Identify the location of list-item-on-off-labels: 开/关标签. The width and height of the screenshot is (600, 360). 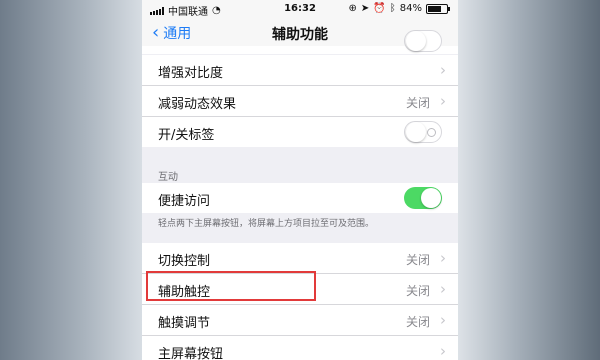
(300, 132).